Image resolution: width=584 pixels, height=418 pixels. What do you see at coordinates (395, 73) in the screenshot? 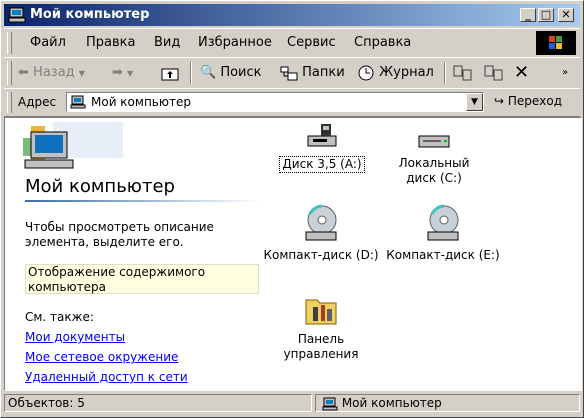
I see `history-button: Журнал` at bounding box center [395, 73].